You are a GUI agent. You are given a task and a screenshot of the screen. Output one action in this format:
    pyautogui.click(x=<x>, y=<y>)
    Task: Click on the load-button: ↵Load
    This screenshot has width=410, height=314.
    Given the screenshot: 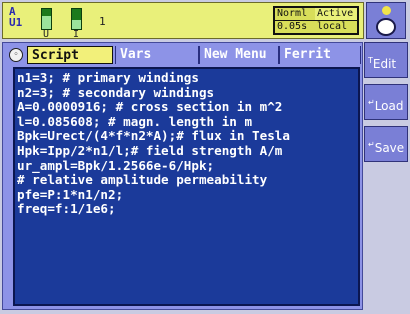 What is the action you would take?
    pyautogui.click(x=386, y=102)
    